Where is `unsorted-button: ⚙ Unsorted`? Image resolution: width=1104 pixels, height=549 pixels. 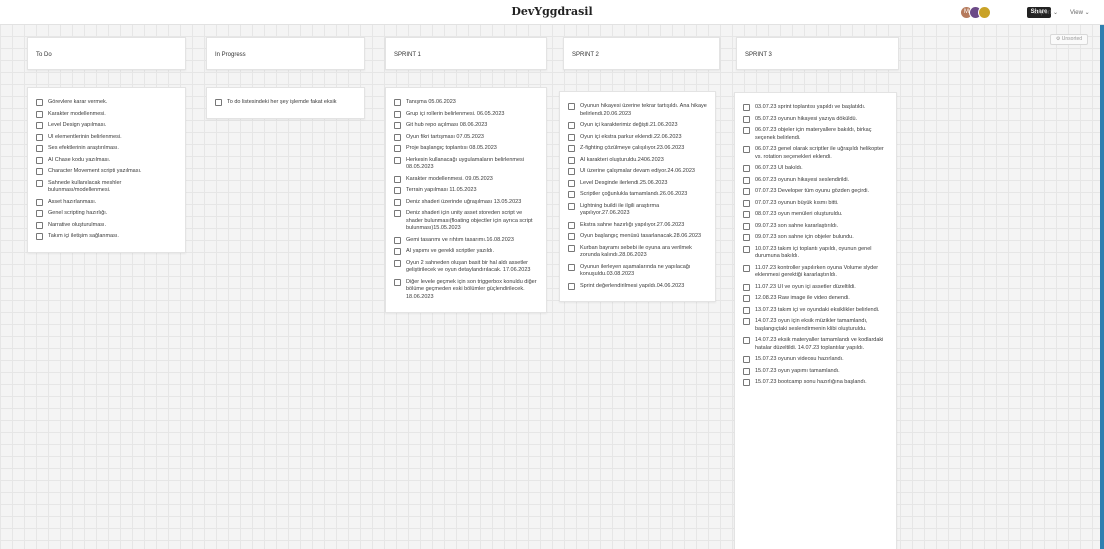 unsorted-button: ⚙ Unsorted is located at coordinates (1069, 39).